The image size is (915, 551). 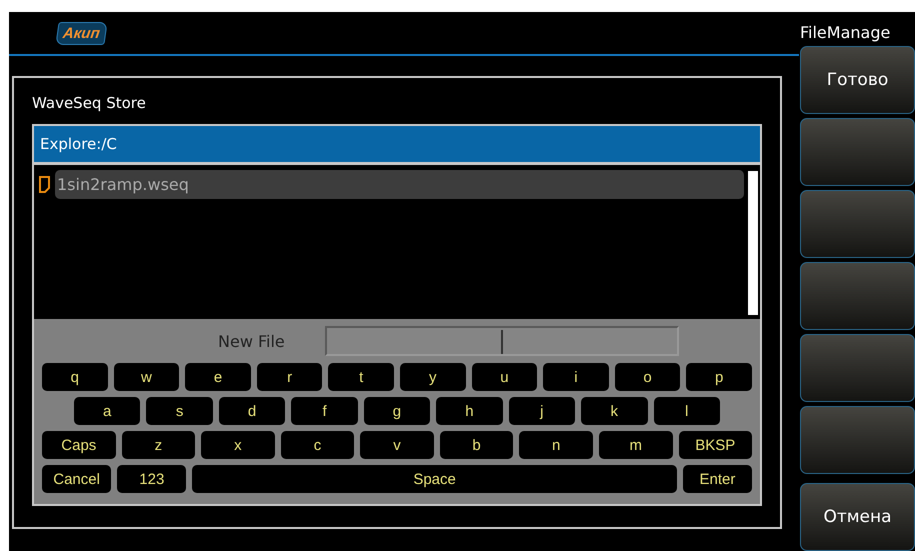 I want to click on keyboard-key: Cancel, so click(x=77, y=479).